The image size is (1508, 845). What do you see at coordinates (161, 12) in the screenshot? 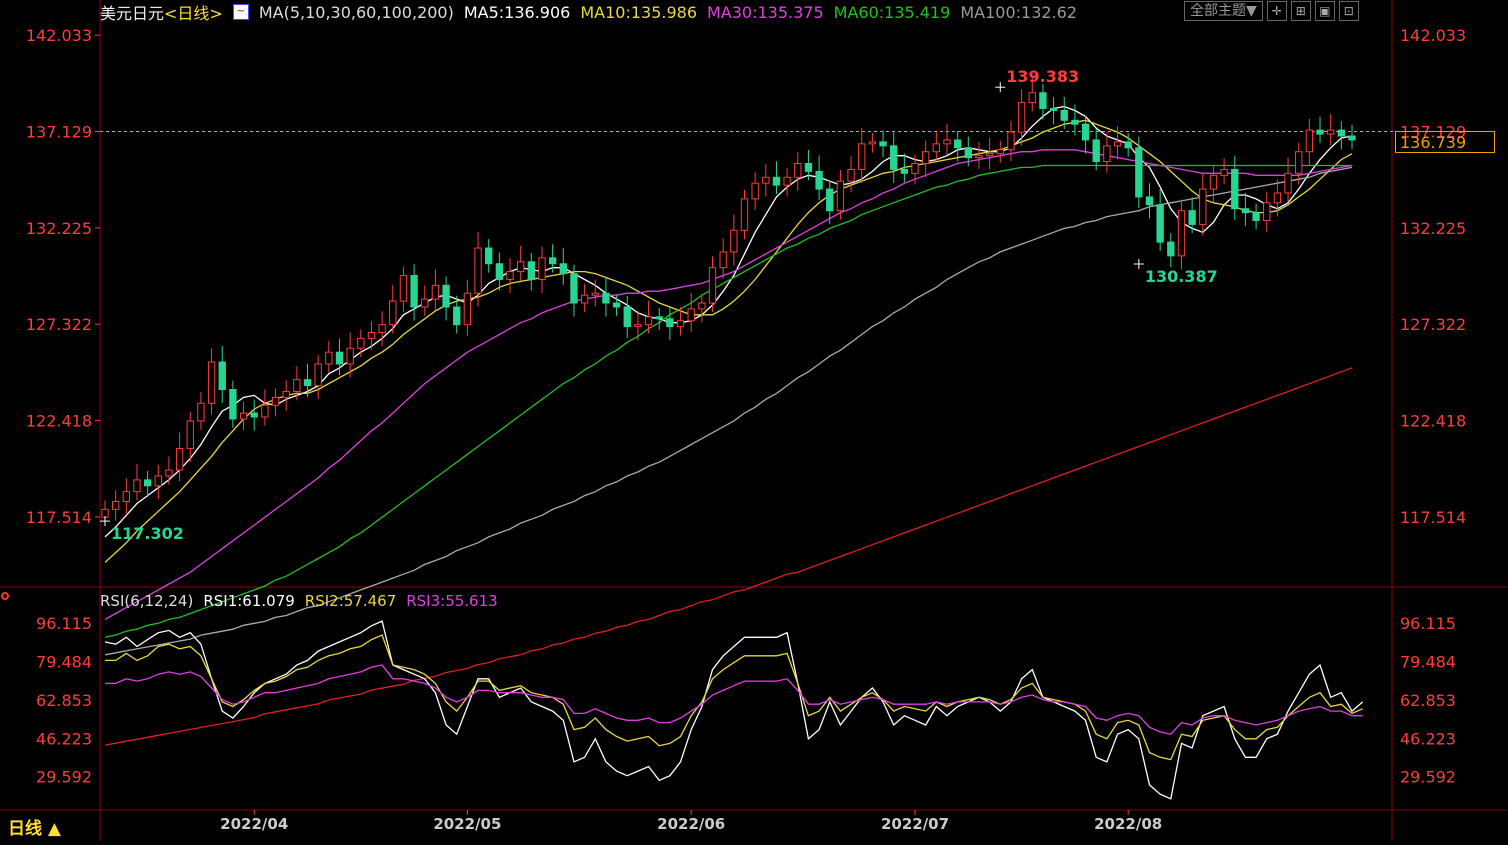
I see `symbol-name: 美元日元<日线>` at bounding box center [161, 12].